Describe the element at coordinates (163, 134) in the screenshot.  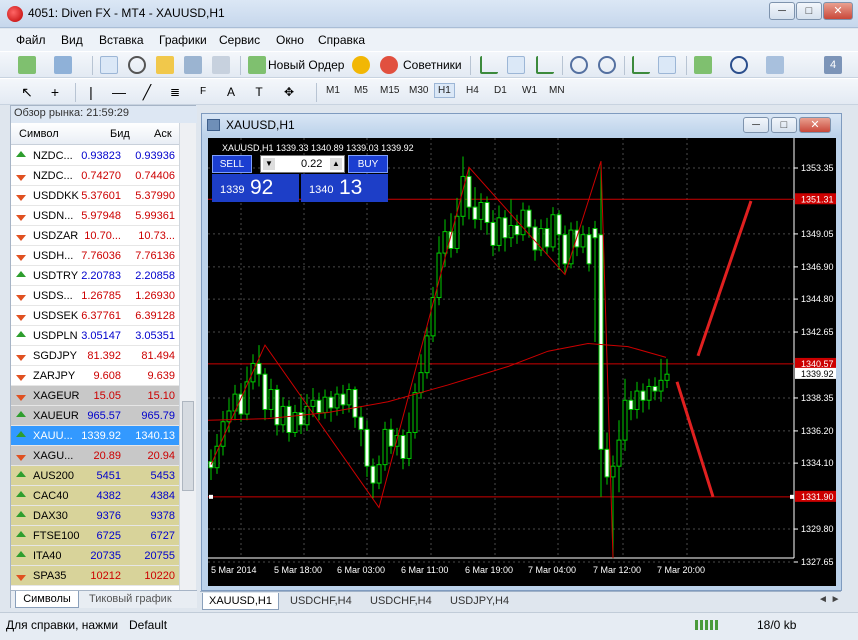
I see `col-ask: Аск` at that location.